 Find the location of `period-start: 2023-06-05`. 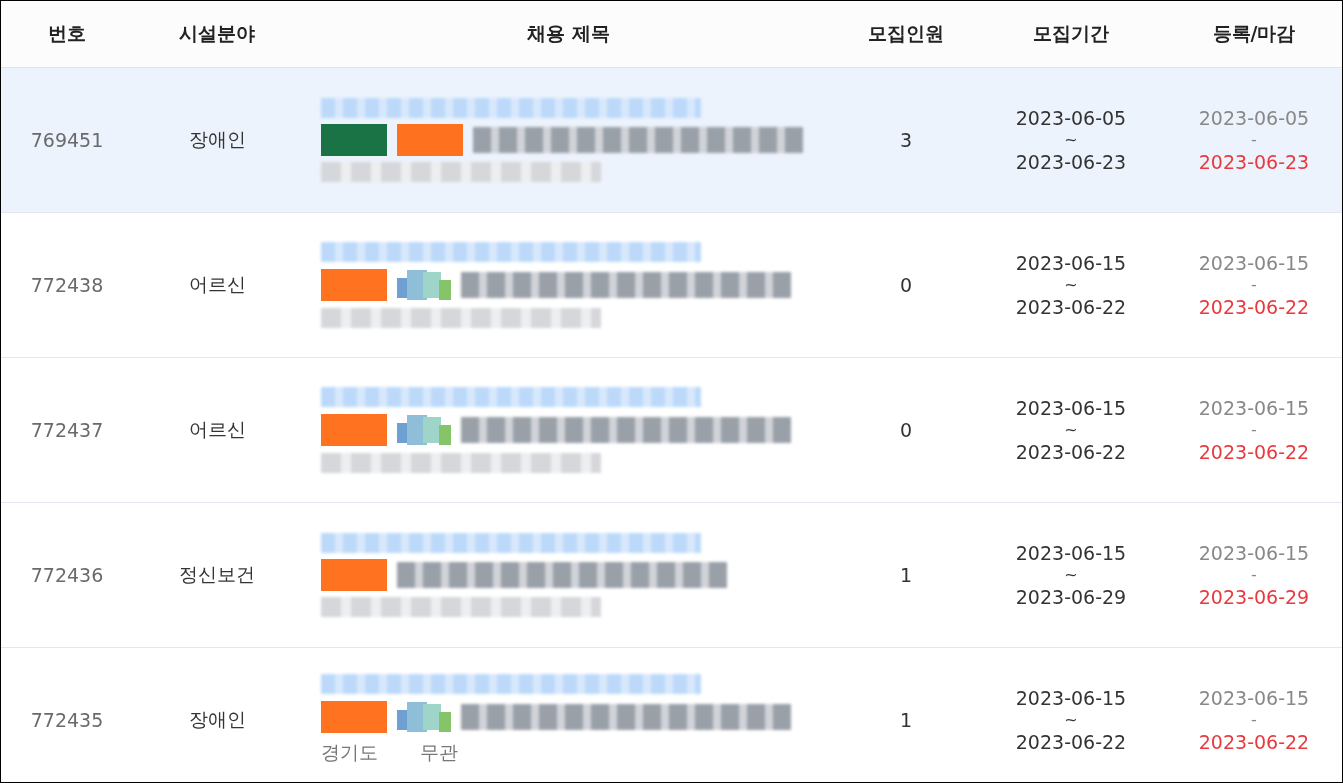

period-start: 2023-06-05 is located at coordinates (1071, 118).